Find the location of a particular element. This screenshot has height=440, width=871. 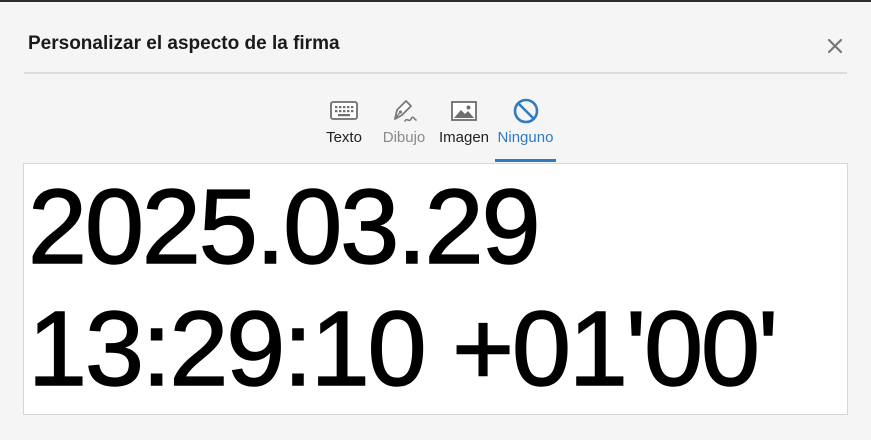

tab-texto-label: Texto is located at coordinates (344, 137).